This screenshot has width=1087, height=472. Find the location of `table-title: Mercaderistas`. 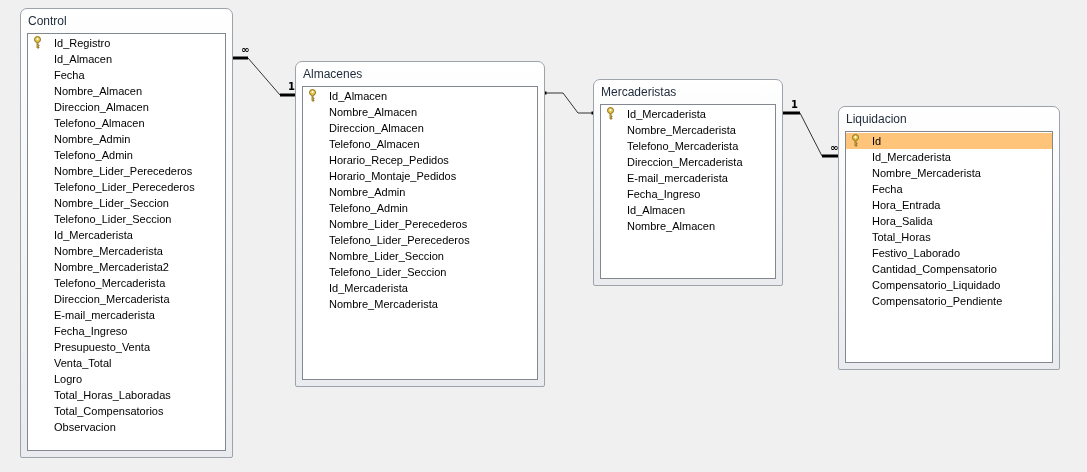

table-title: Mercaderistas is located at coordinates (639, 92).